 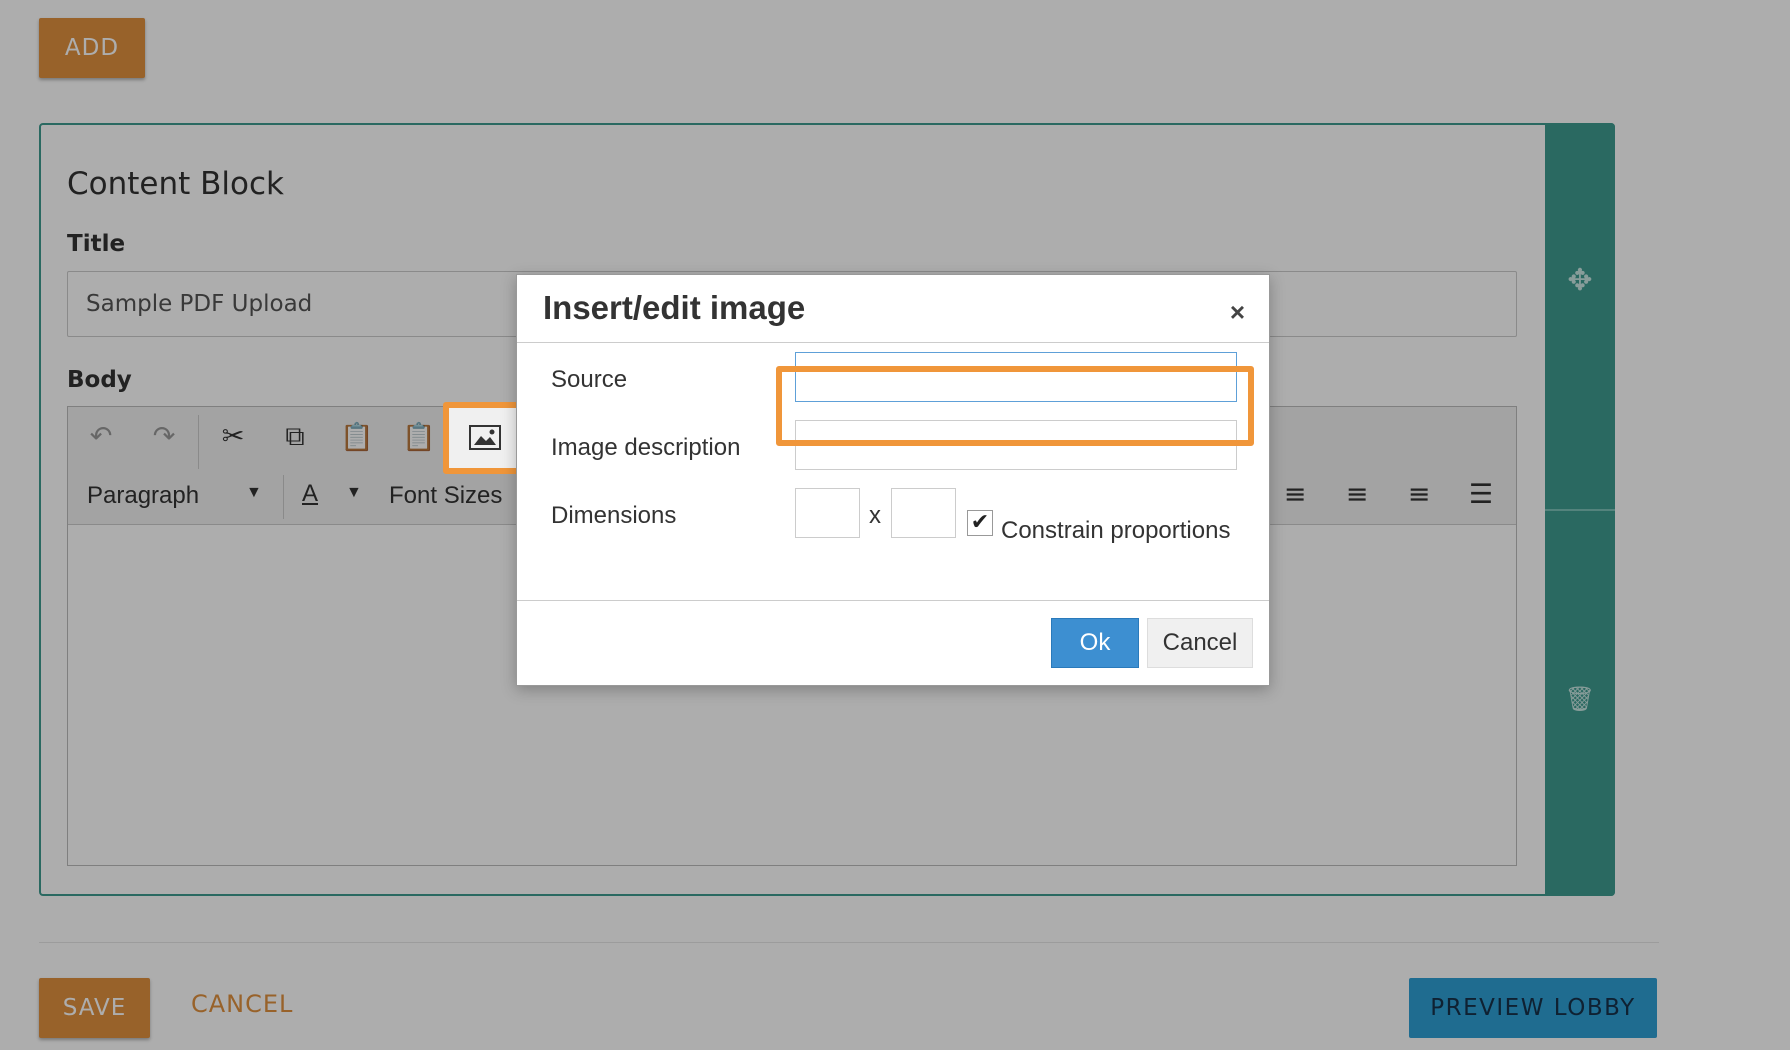 I want to click on constrain-checkbox: ✔, so click(x=980, y=523).